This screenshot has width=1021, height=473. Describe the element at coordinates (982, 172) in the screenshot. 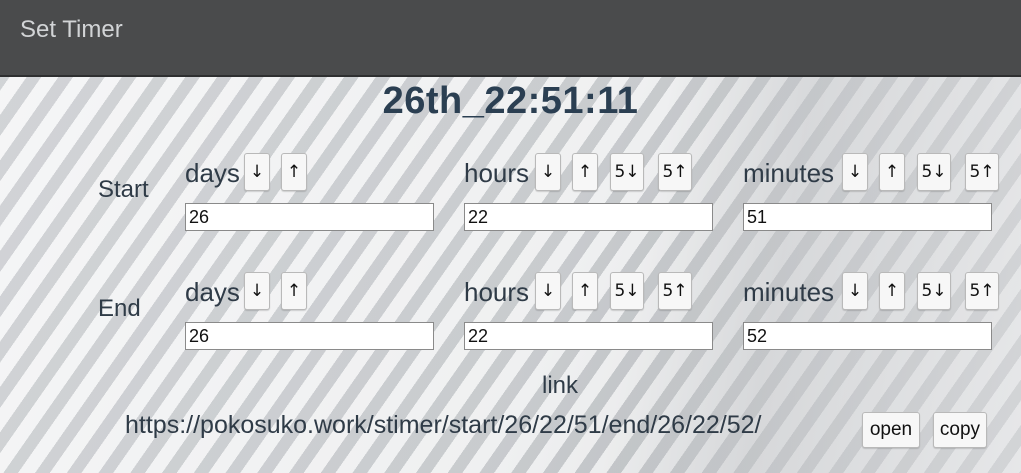

I see `start-minutes-up5-button: 5↑` at that location.